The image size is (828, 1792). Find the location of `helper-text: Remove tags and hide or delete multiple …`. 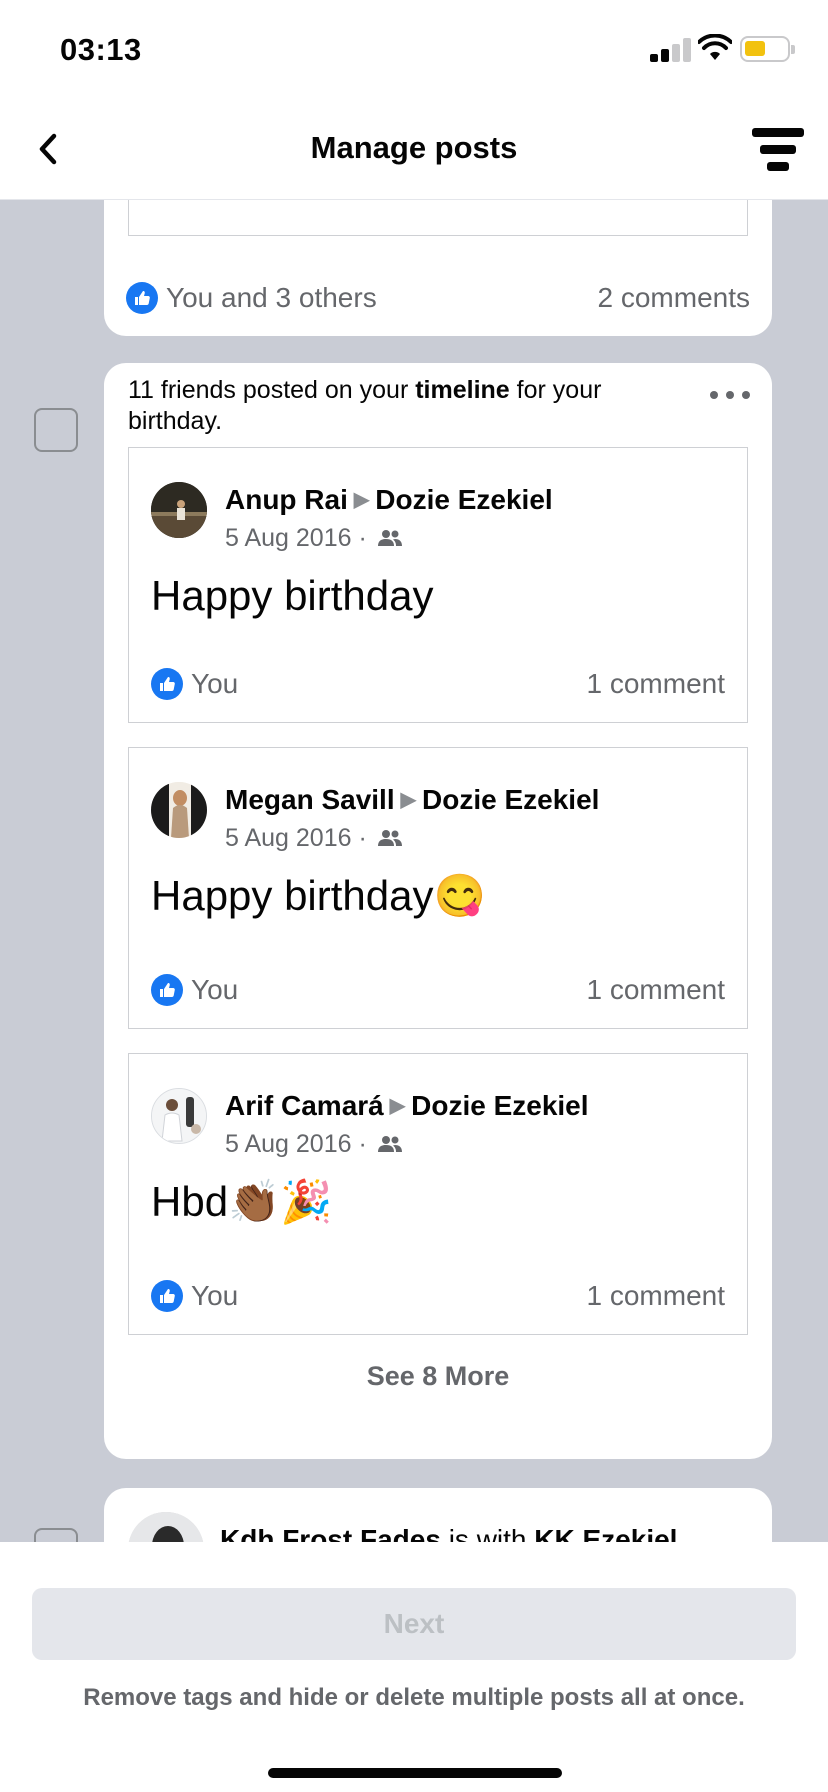

helper-text: Remove tags and hide or delete multiple … is located at coordinates (414, 1697).